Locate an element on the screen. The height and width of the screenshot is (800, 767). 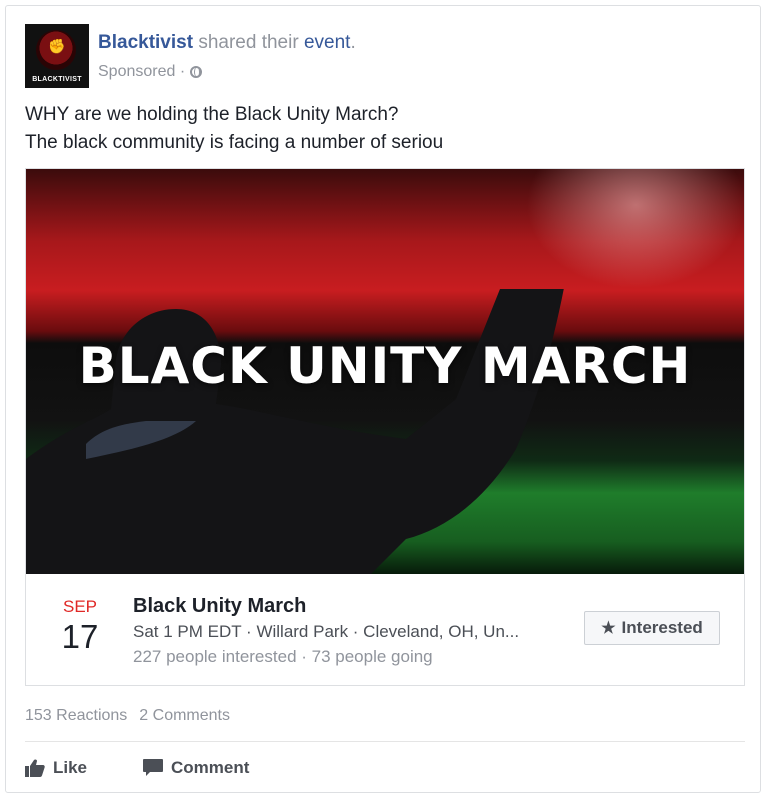
sponsored-label: Sponsored · is located at coordinates (141, 72).